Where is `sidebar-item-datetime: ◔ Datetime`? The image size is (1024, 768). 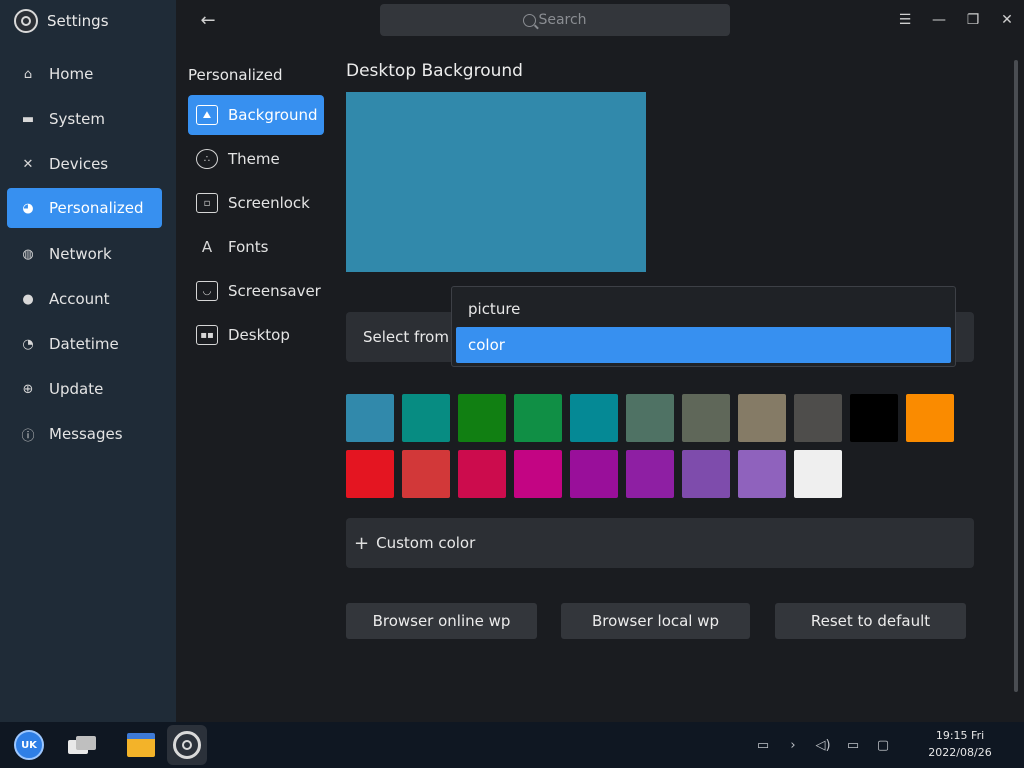
sidebar-item-datetime: ◔ Datetime is located at coordinates (84, 344).